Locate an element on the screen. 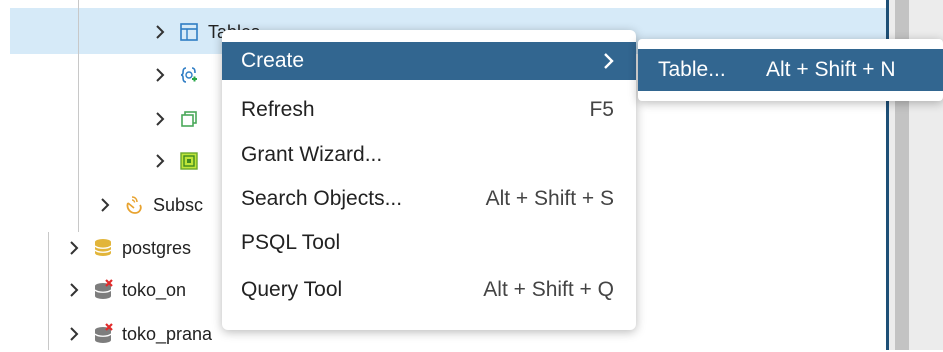 This screenshot has width=943, height=352. tree-item-label: toko_on is located at coordinates (154, 289).